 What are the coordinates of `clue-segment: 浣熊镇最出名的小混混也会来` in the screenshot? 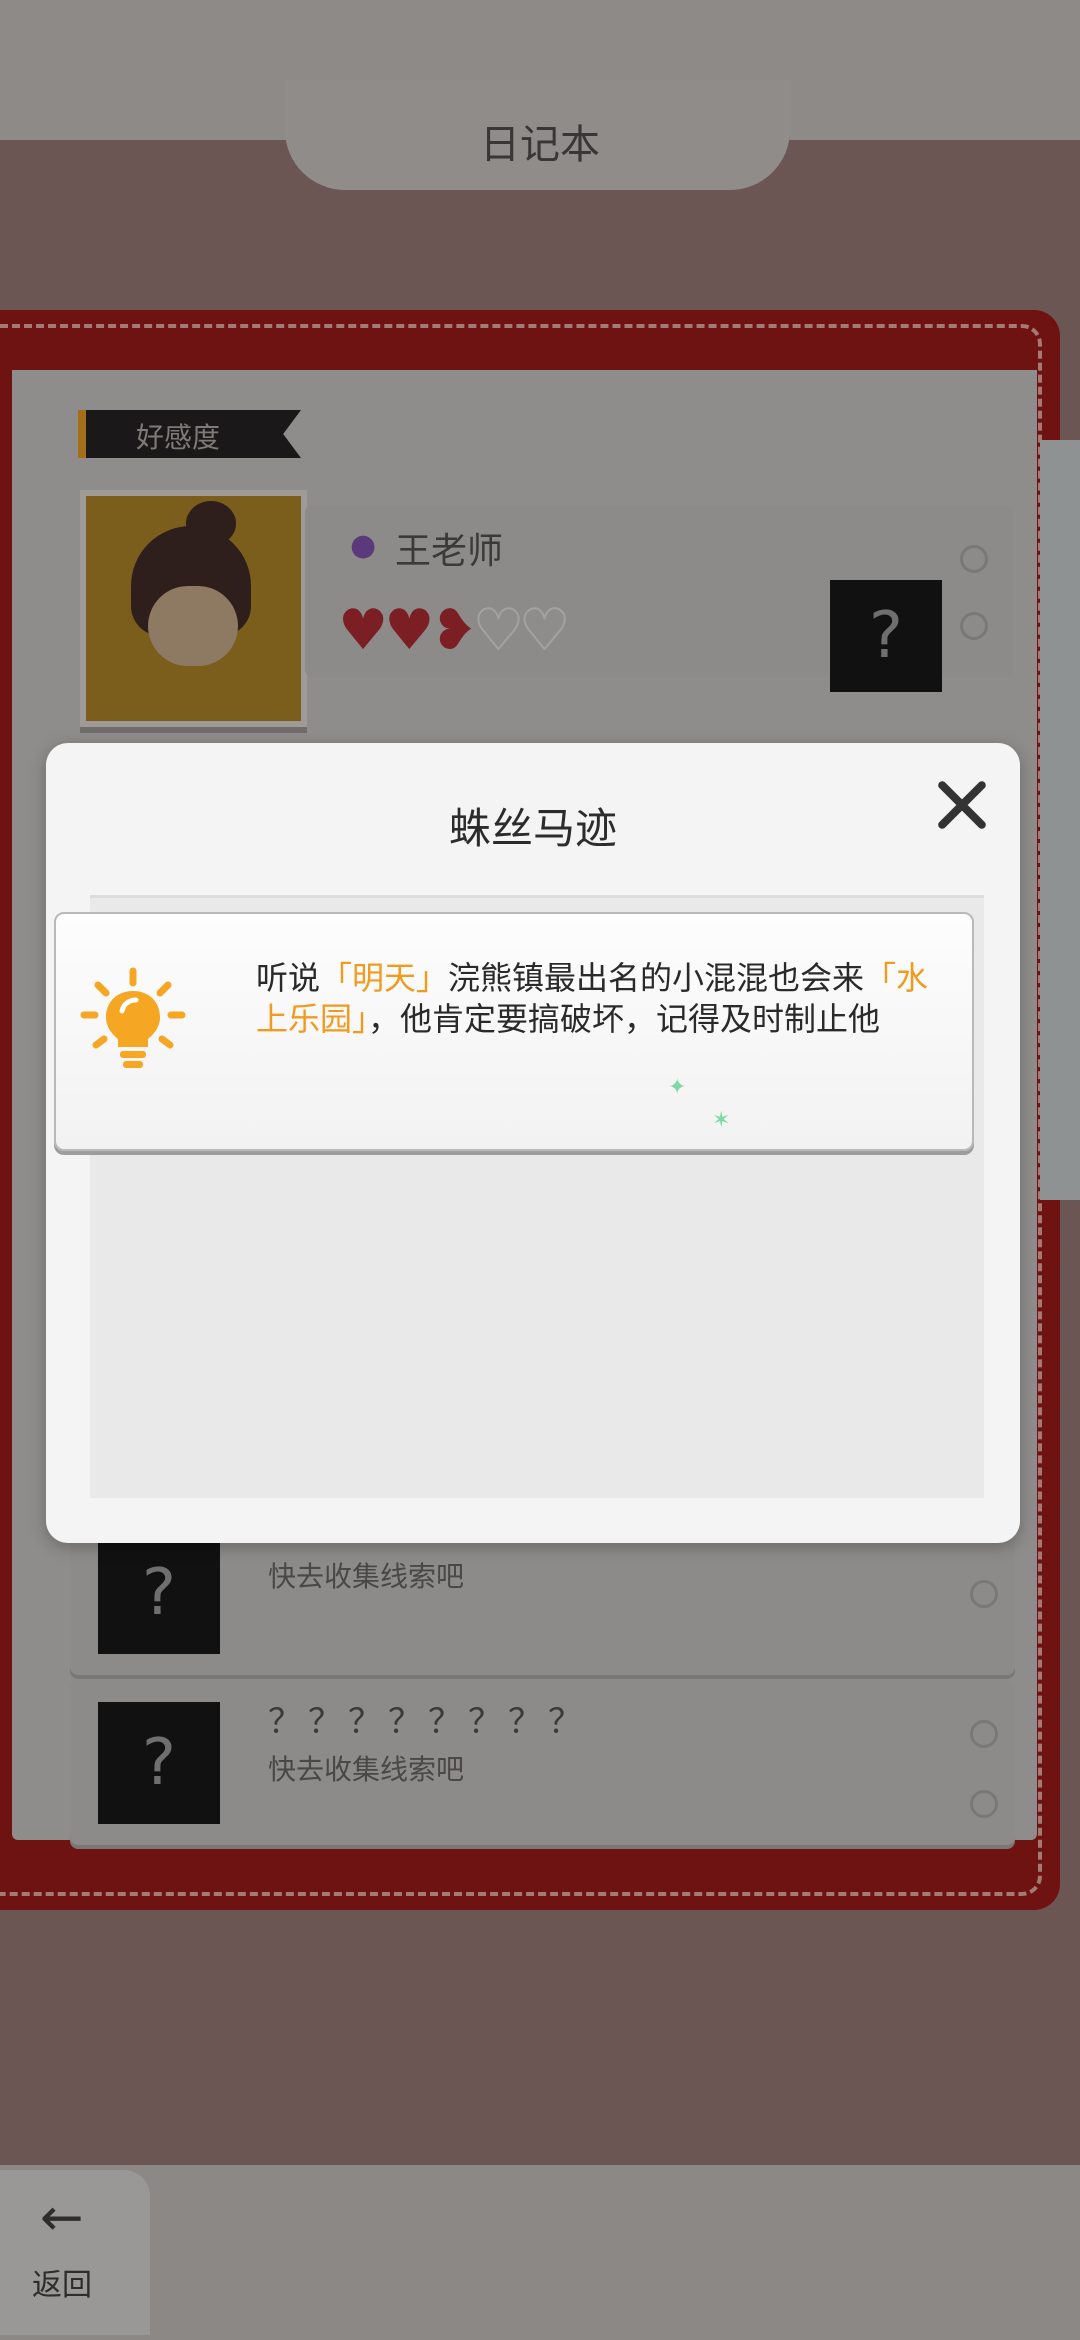 It's located at (656, 978).